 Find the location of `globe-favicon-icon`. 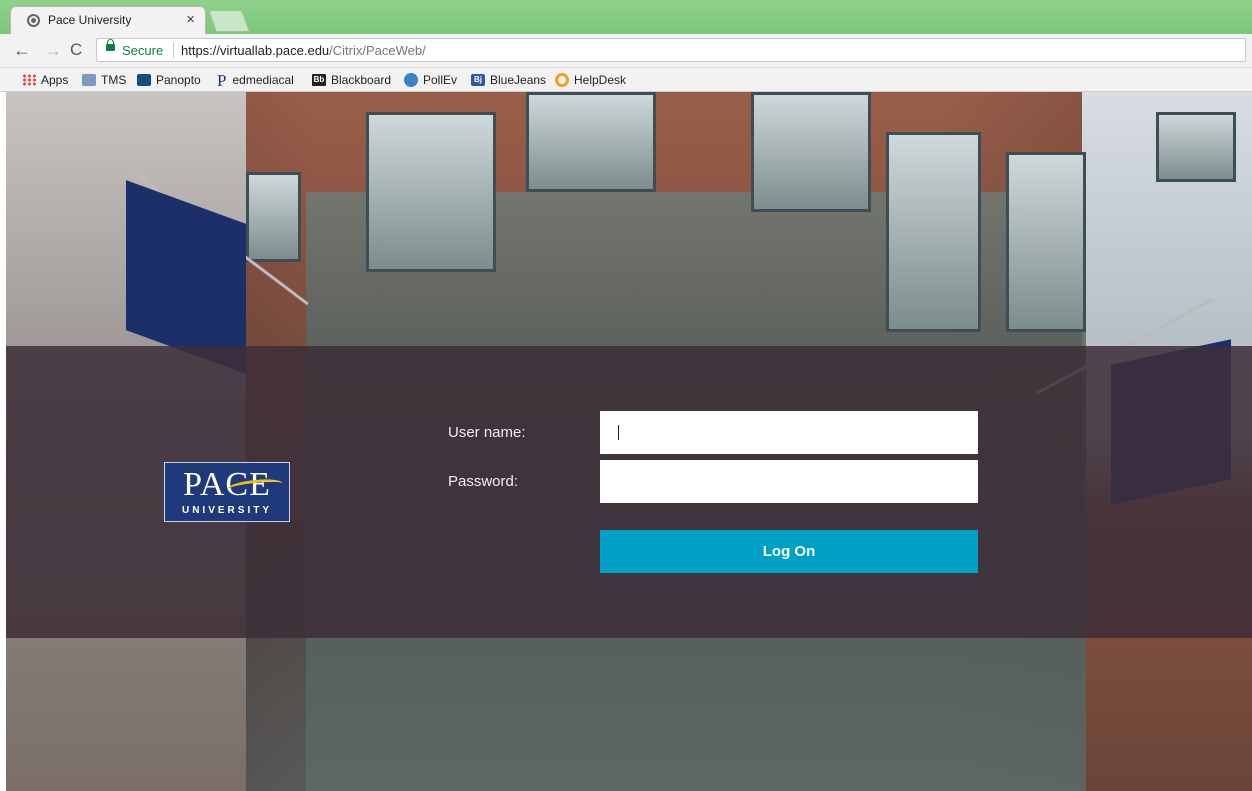

globe-favicon-icon is located at coordinates (33, 20).